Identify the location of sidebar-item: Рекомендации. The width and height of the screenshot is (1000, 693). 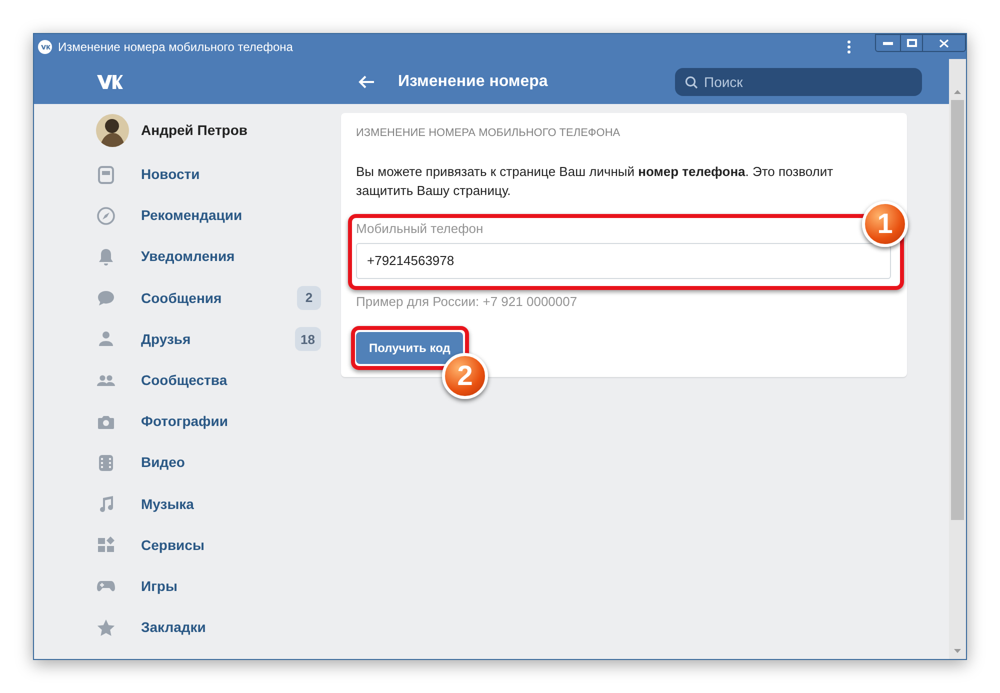
(231, 215).